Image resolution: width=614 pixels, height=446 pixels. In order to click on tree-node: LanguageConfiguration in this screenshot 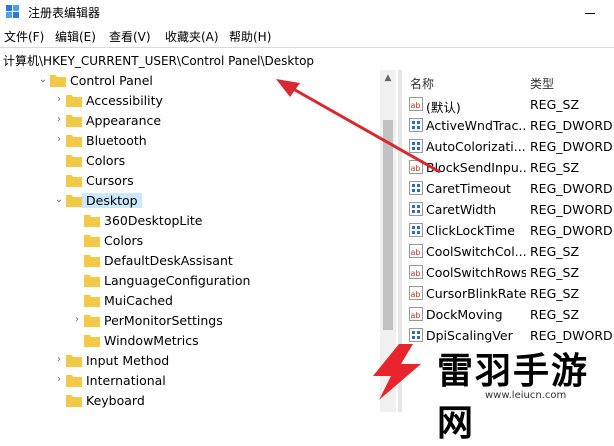, I will do `click(190, 281)`.